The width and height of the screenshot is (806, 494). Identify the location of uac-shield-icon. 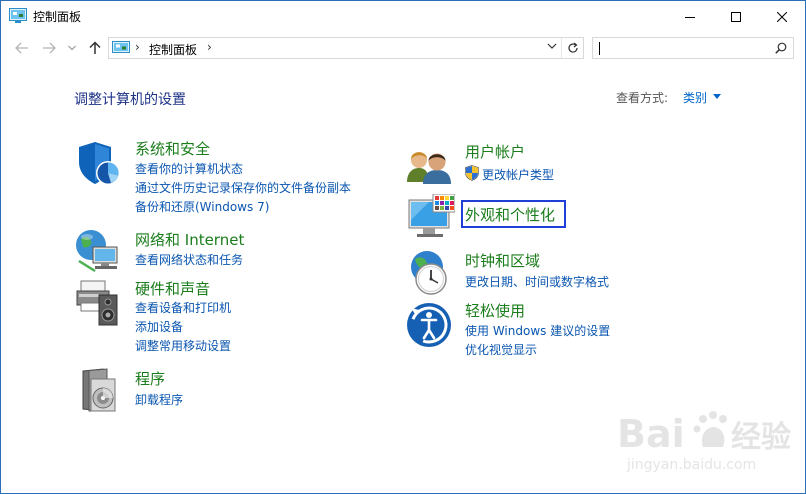
(472, 173).